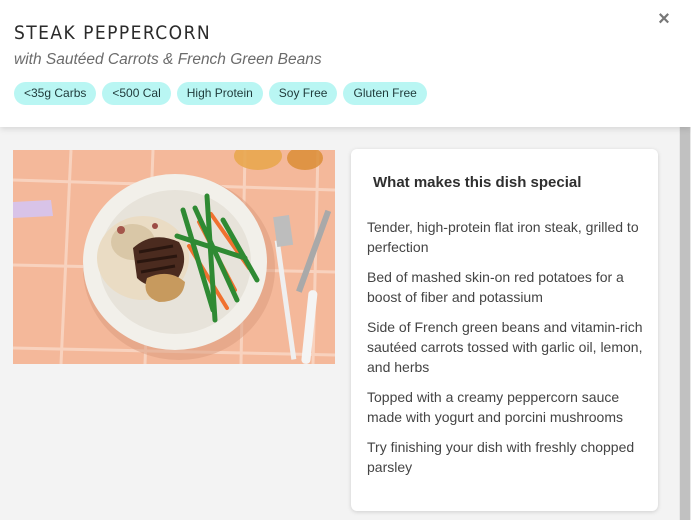  Describe the element at coordinates (477, 182) in the screenshot. I see `card-title: What makes this dish special` at that location.